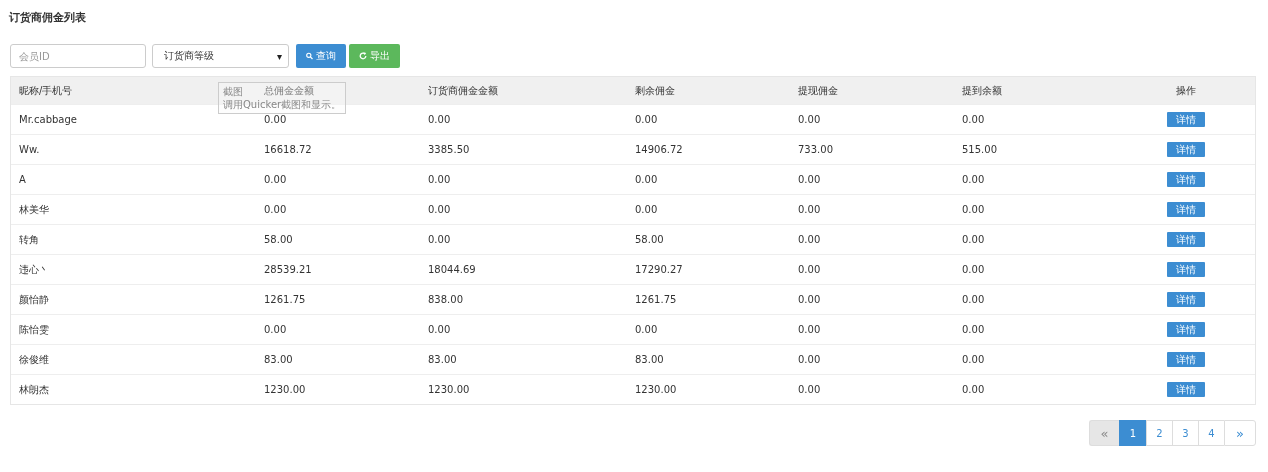 This screenshot has width=1268, height=472. I want to click on column-header: 昵称/手机号, so click(46, 90).